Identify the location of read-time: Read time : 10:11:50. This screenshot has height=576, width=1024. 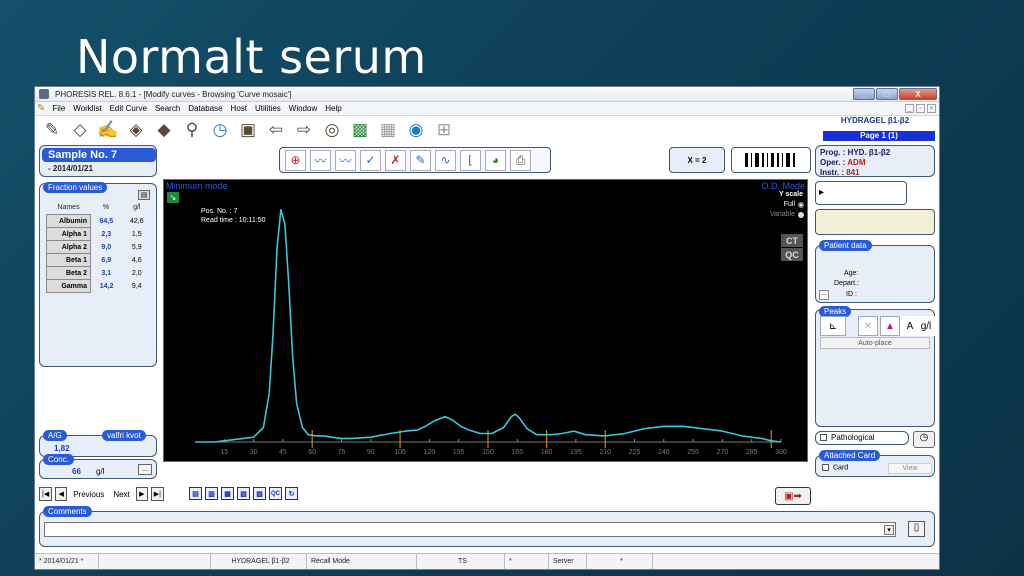
(233, 220).